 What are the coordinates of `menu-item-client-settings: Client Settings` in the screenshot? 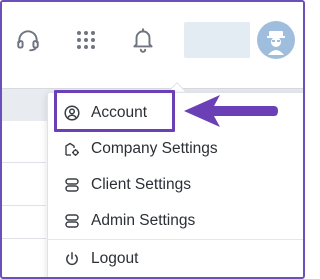 It's located at (175, 185).